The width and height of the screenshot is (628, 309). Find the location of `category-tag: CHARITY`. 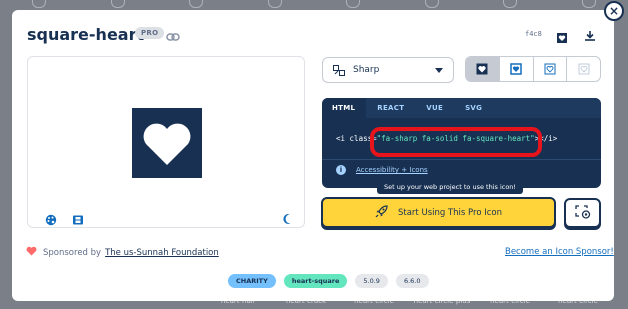

category-tag: CHARITY is located at coordinates (252, 281).